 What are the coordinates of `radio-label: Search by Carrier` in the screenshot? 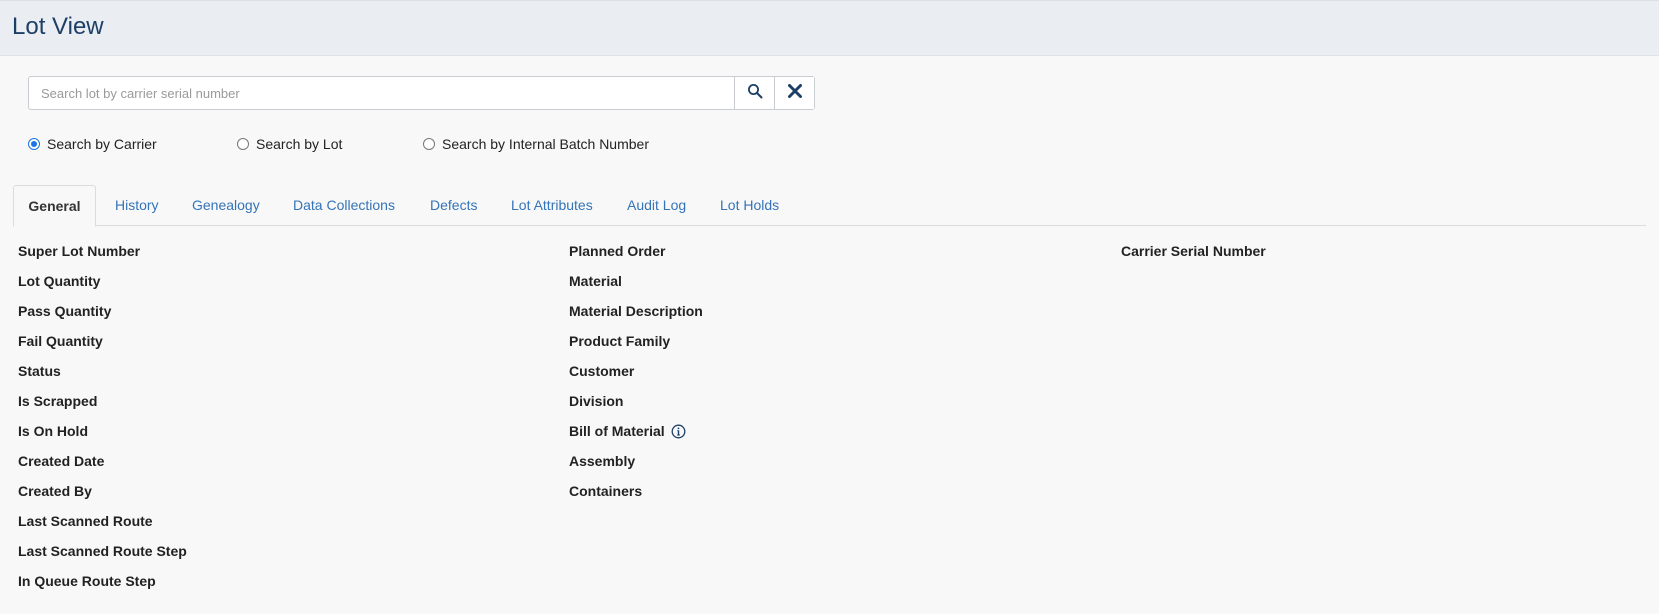 It's located at (102, 144).